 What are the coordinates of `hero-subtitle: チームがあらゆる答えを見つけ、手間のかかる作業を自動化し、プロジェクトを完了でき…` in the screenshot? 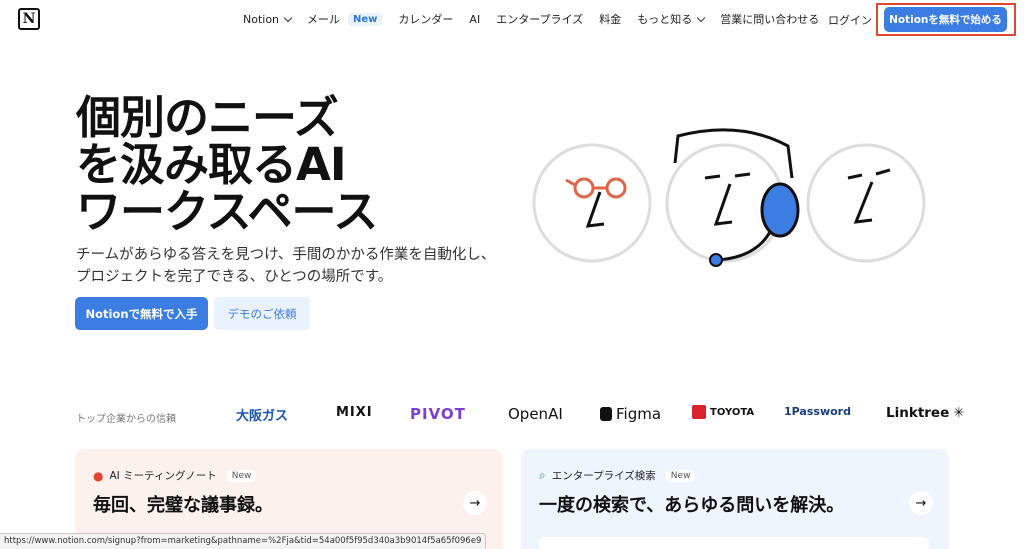 It's located at (286, 266).